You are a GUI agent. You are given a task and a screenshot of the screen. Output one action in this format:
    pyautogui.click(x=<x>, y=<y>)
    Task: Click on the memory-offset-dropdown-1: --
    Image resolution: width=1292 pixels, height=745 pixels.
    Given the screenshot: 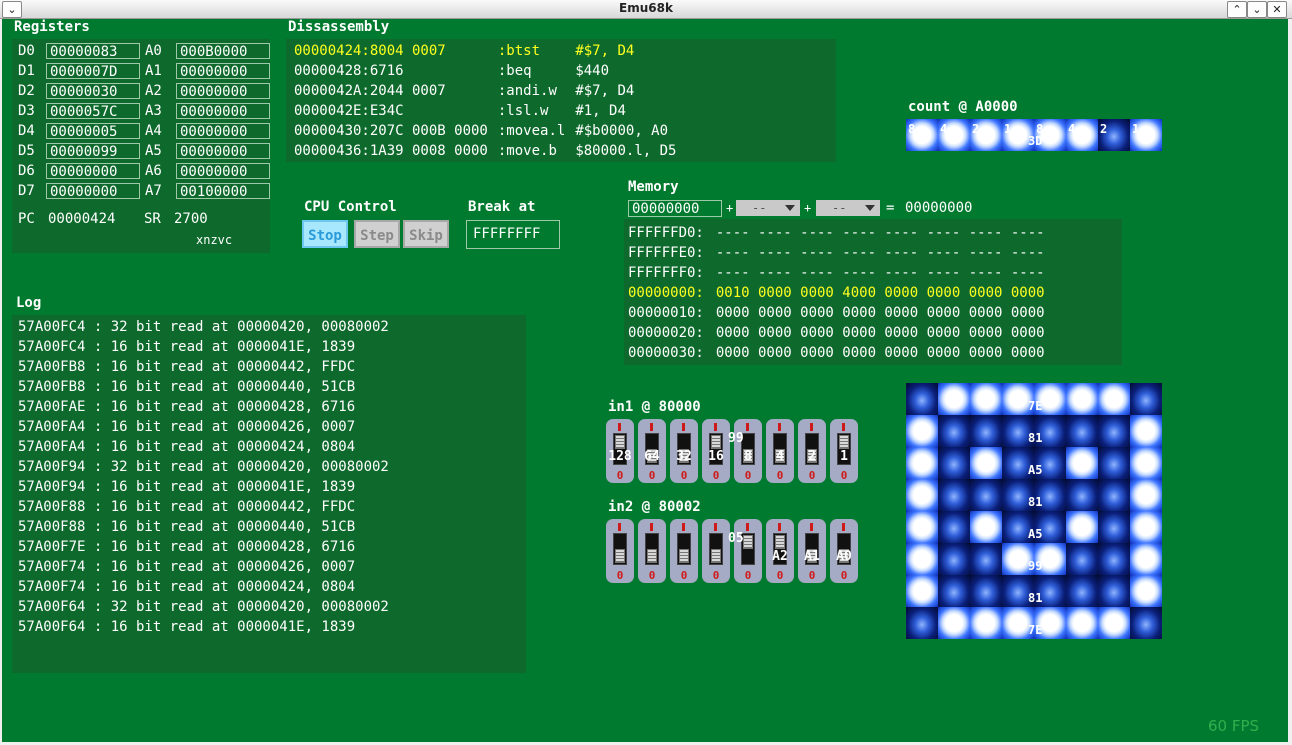 What is the action you would take?
    pyautogui.click(x=768, y=208)
    